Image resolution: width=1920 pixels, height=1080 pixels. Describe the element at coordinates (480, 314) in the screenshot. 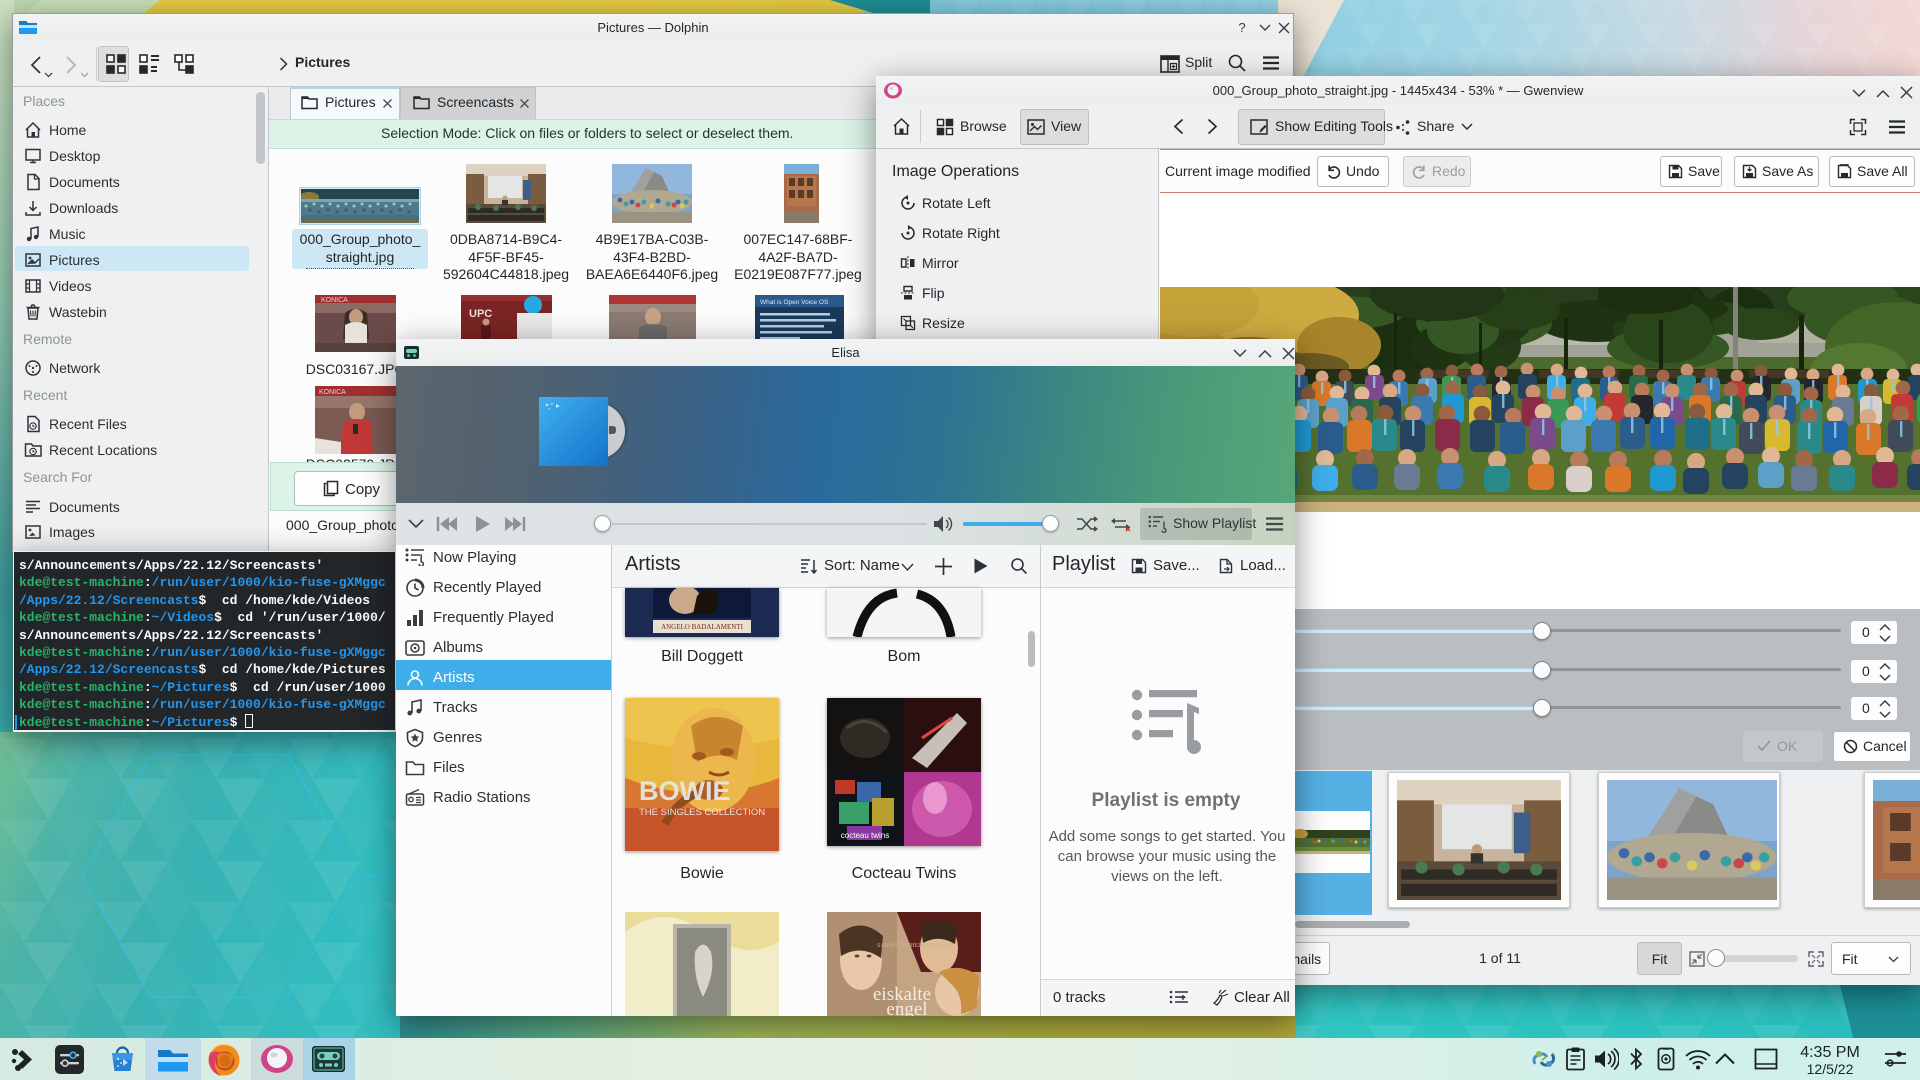

I see `svg-text: UPC` at that location.